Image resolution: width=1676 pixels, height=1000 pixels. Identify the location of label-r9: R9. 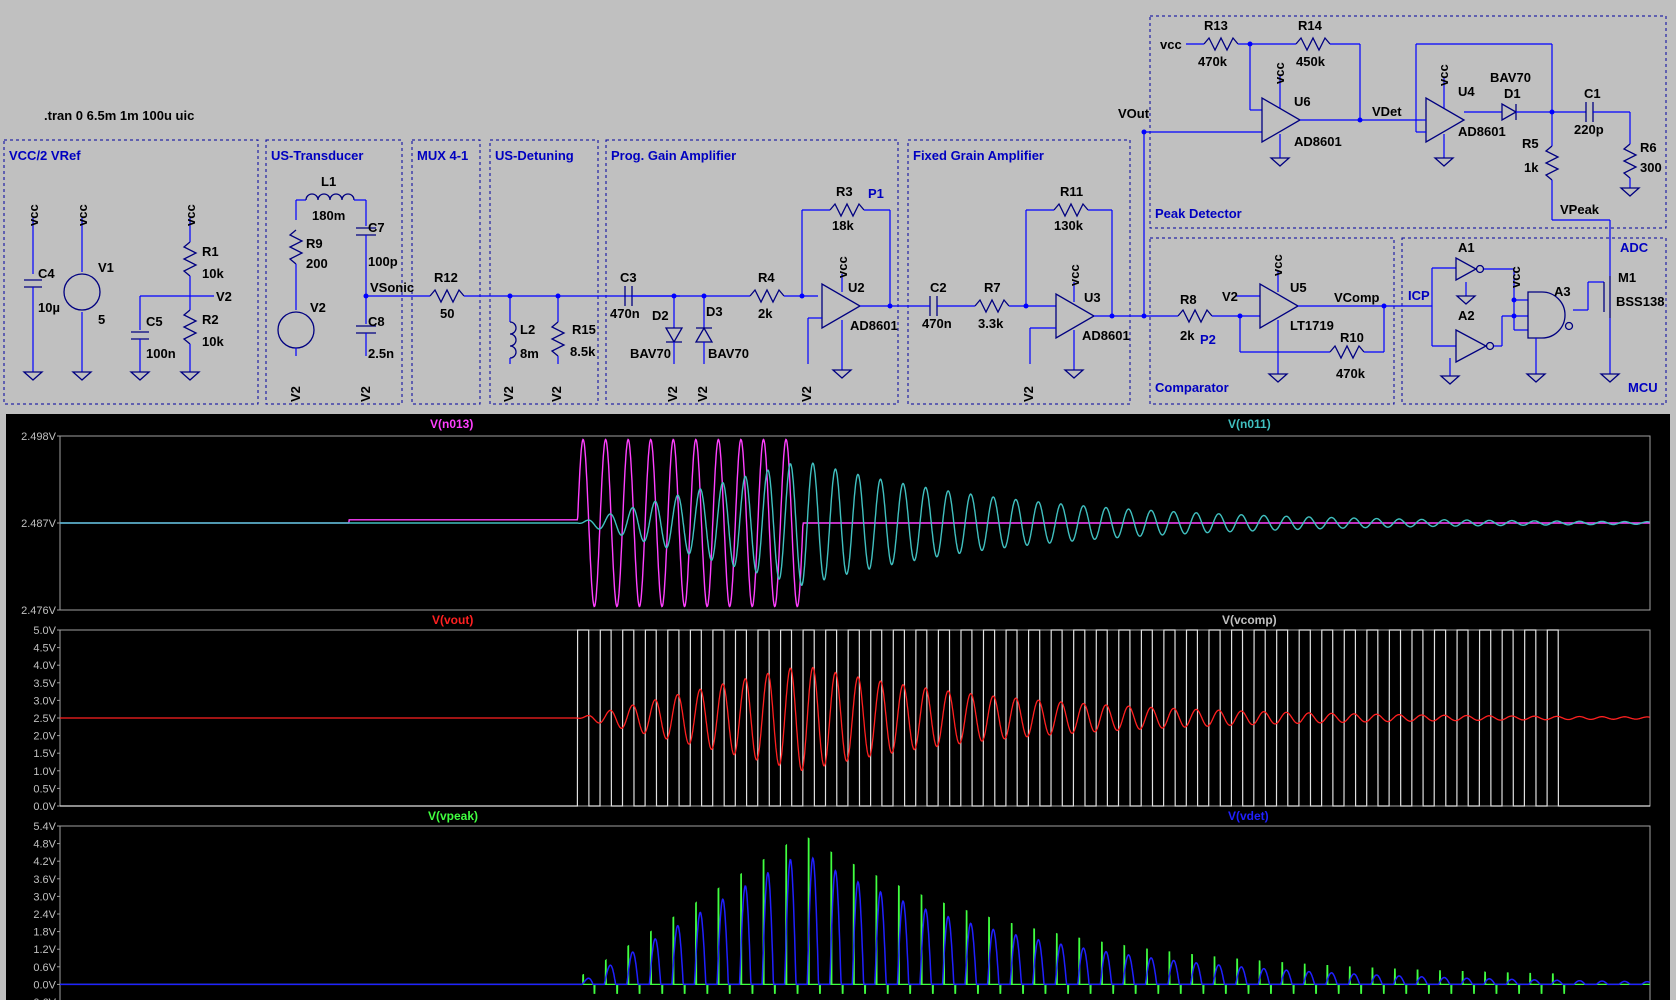
(314, 243).